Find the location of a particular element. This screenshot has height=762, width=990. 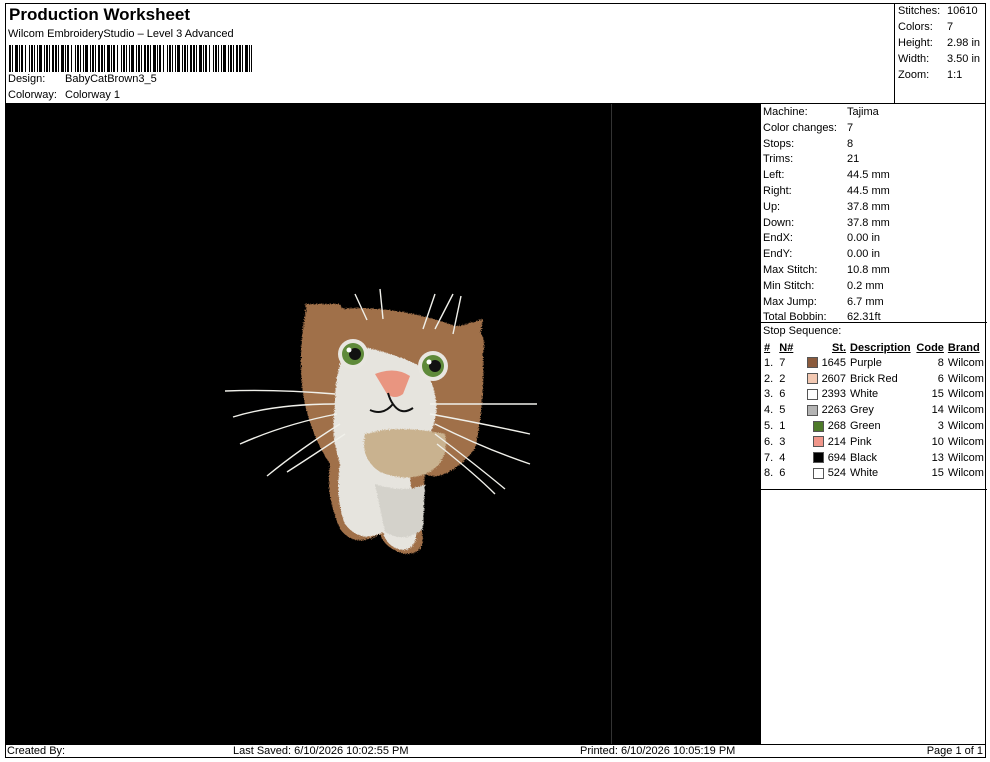

row-needle: 3 is located at coordinates (782, 441).